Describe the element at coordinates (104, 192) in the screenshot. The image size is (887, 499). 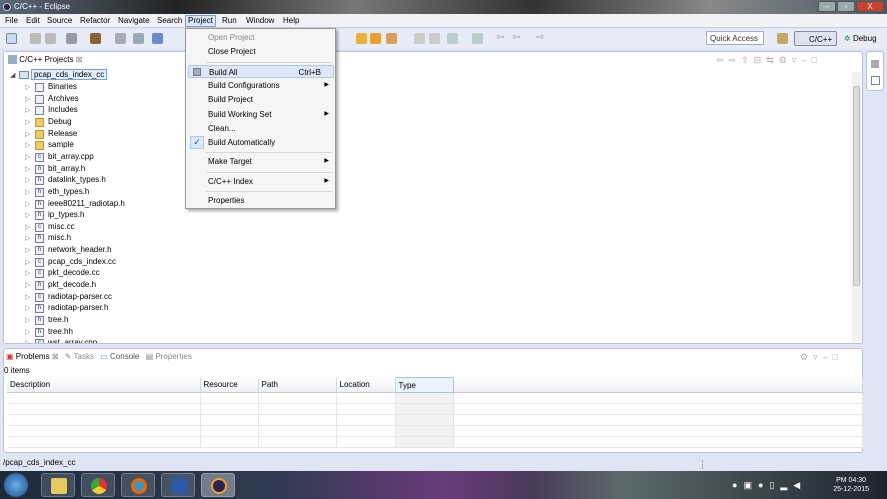
I see `tree-item: ▷ h eth_types.h` at that location.